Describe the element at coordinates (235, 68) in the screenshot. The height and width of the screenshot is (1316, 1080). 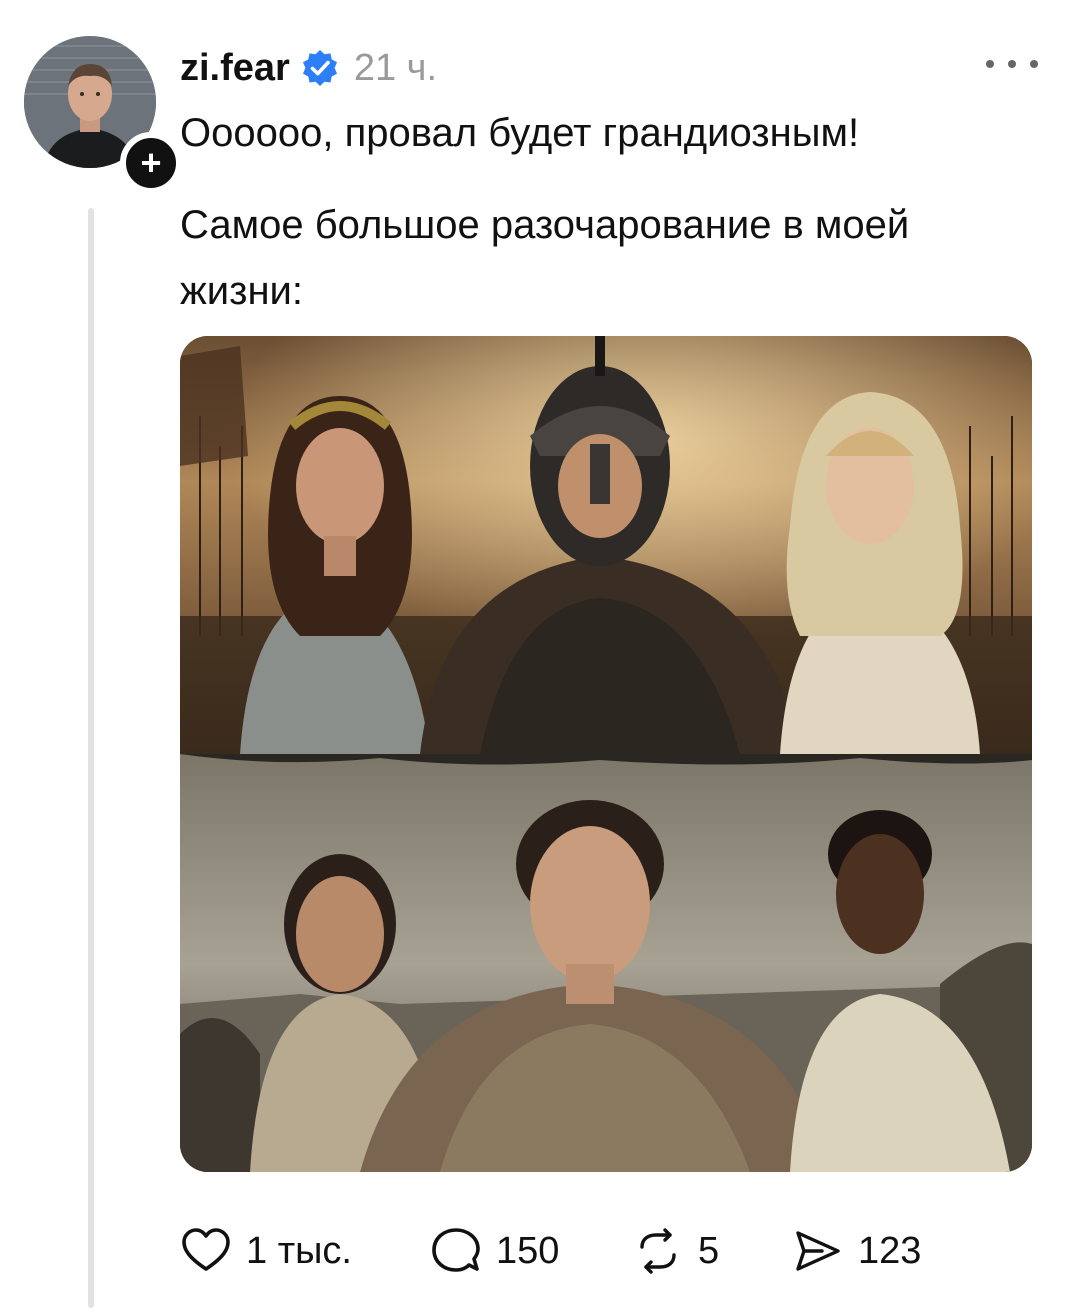
I see `username: zi.fear` at that location.